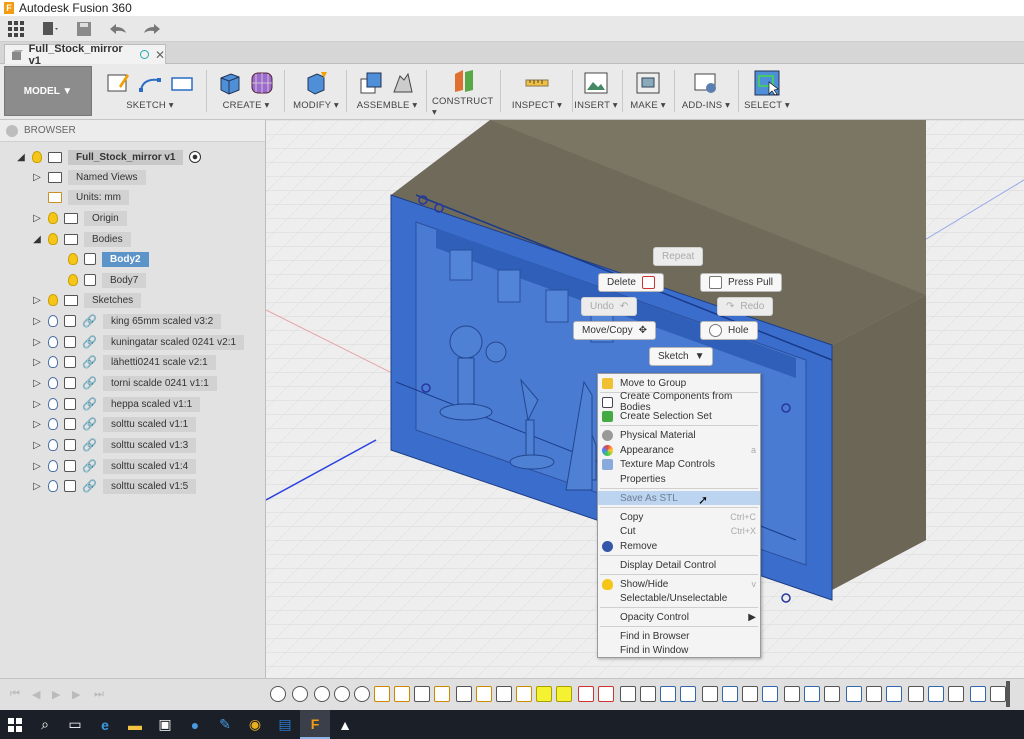  I want to click on hole-menu-item: Hole, so click(729, 330).